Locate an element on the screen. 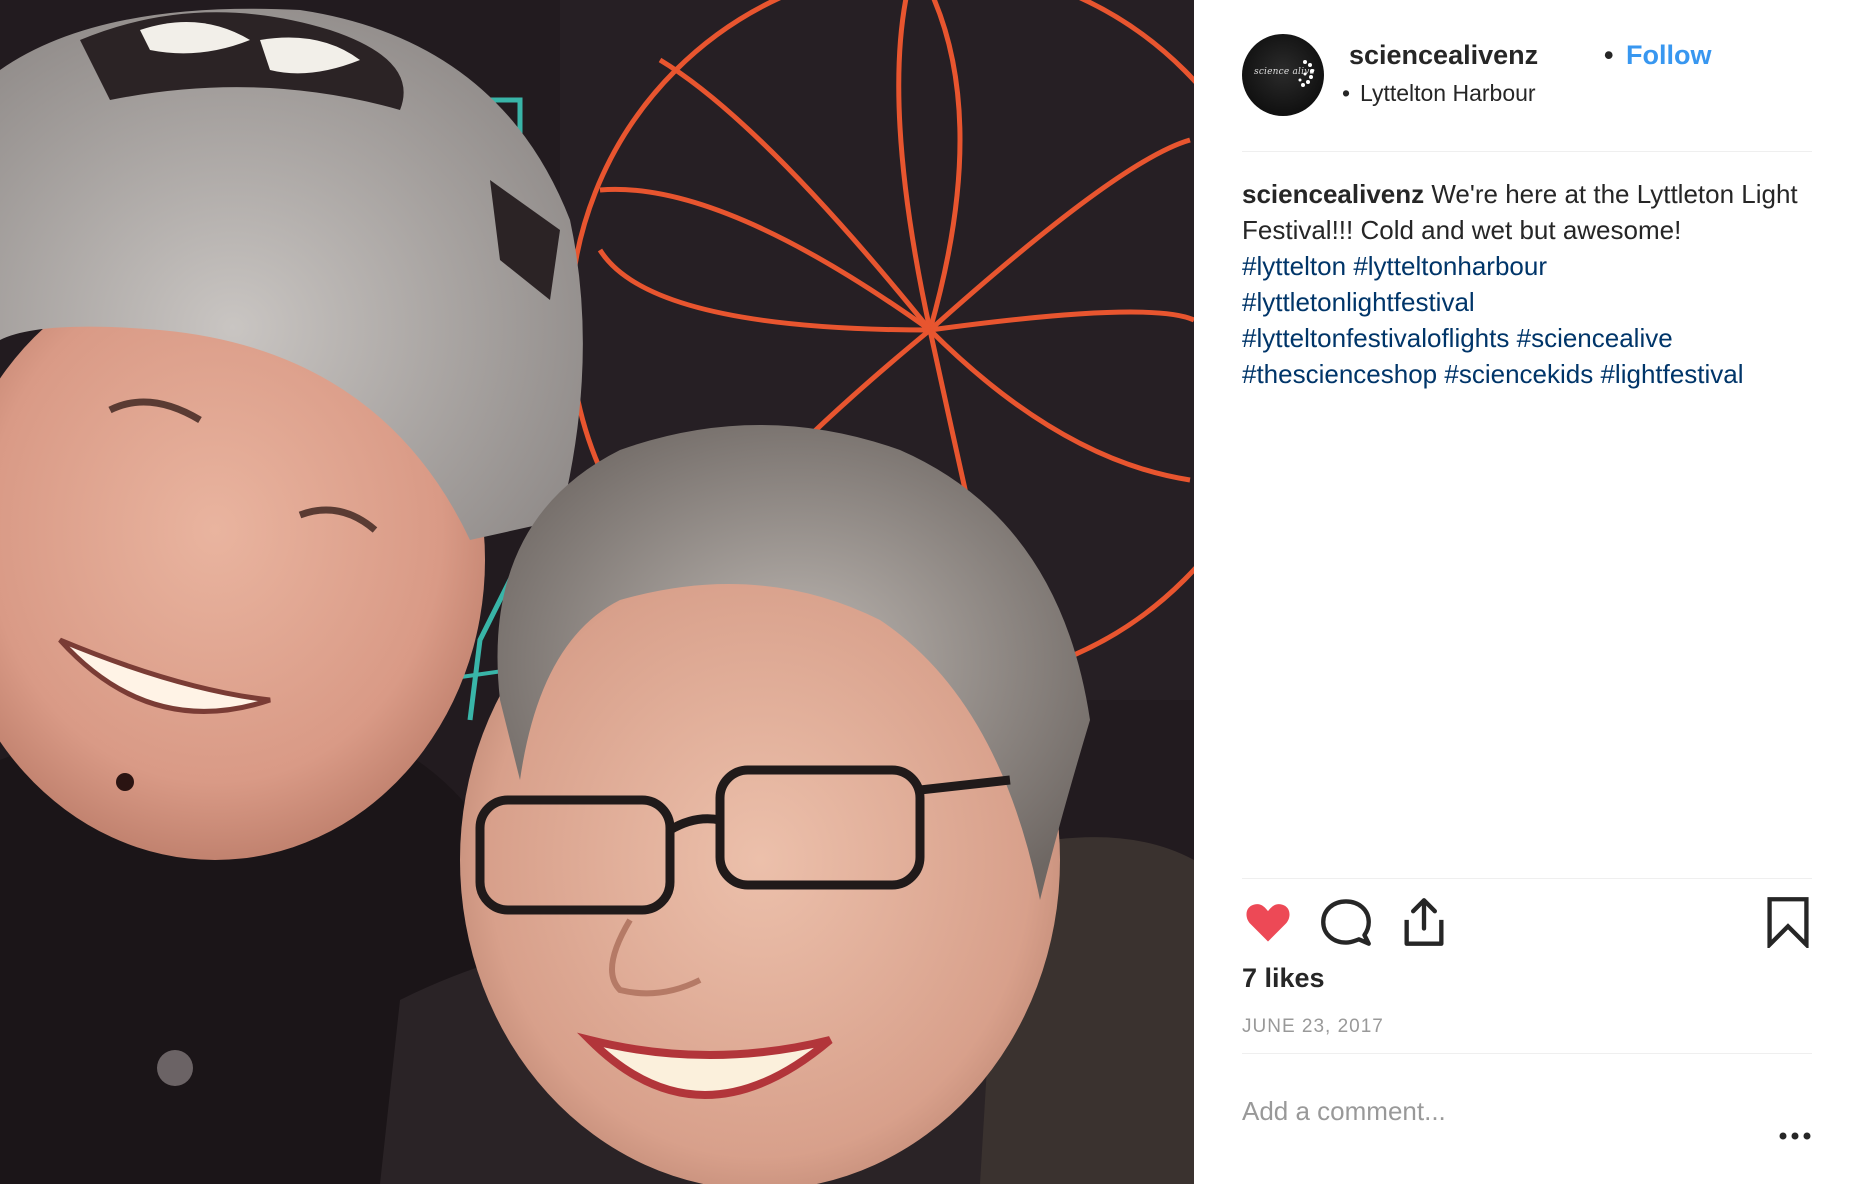 The width and height of the screenshot is (1860, 1184). post-date: JUNE 23, 2017 is located at coordinates (1313, 1027).